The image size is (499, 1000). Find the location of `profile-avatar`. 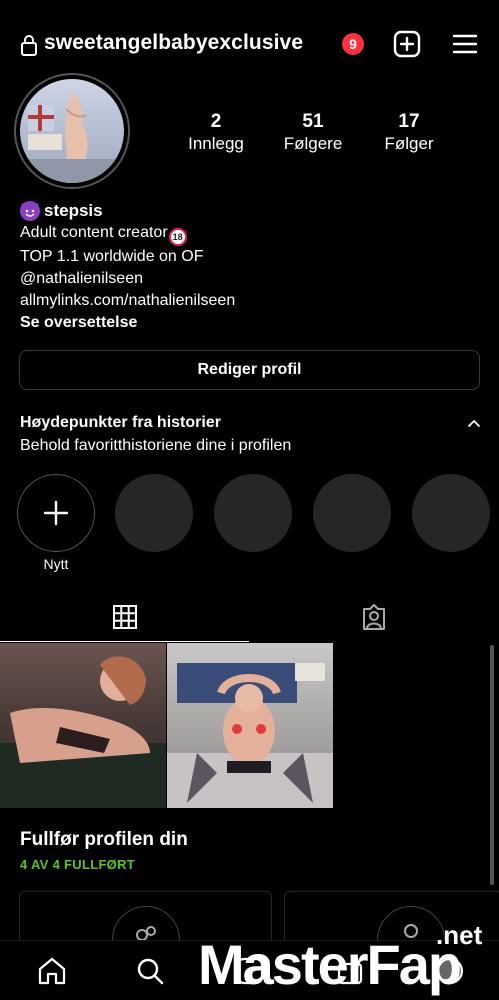

profile-avatar is located at coordinates (72, 131).